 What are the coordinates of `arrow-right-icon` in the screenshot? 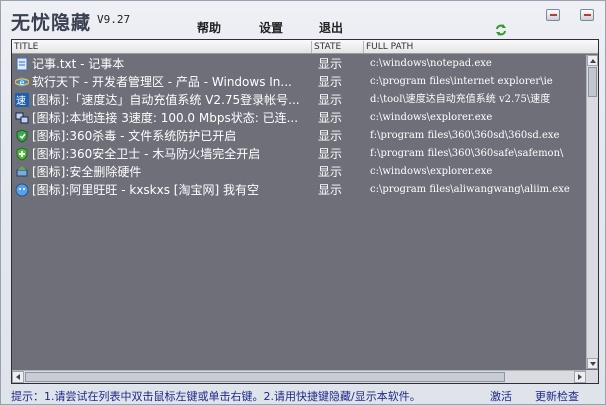 It's located at (580, 377).